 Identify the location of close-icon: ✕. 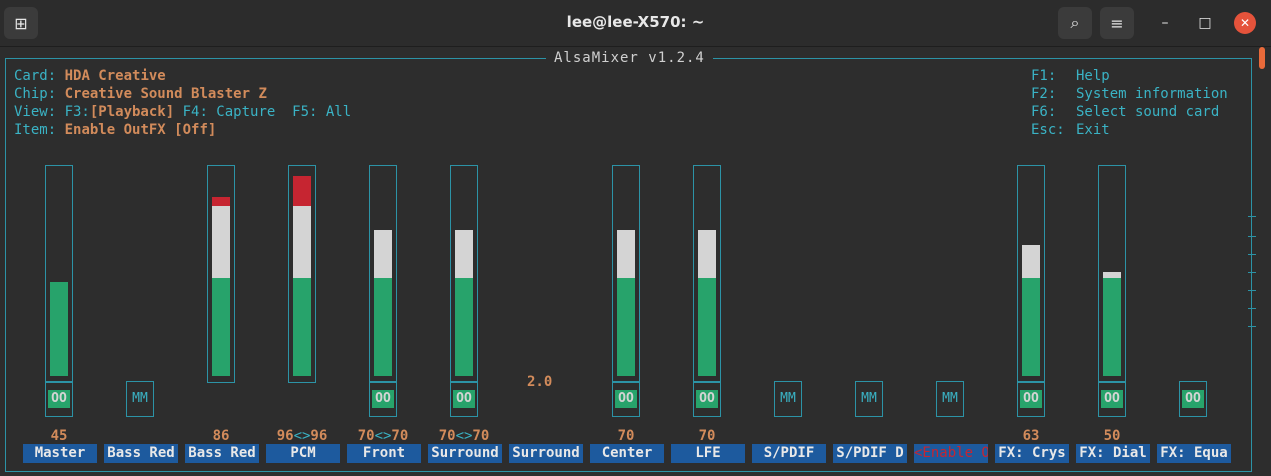
(1245, 23).